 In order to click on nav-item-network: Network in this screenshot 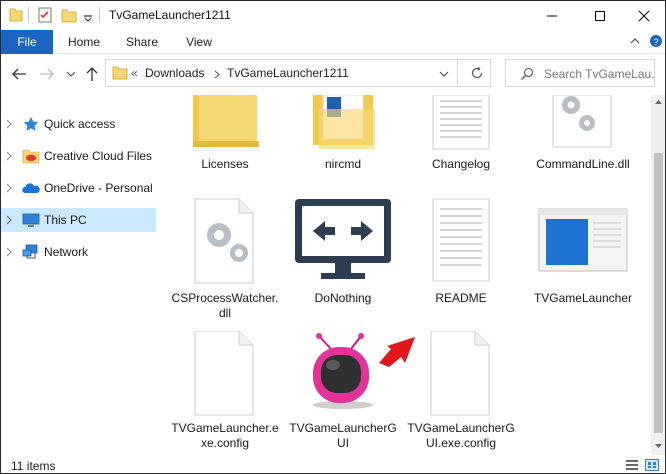, I will do `click(78, 252)`.